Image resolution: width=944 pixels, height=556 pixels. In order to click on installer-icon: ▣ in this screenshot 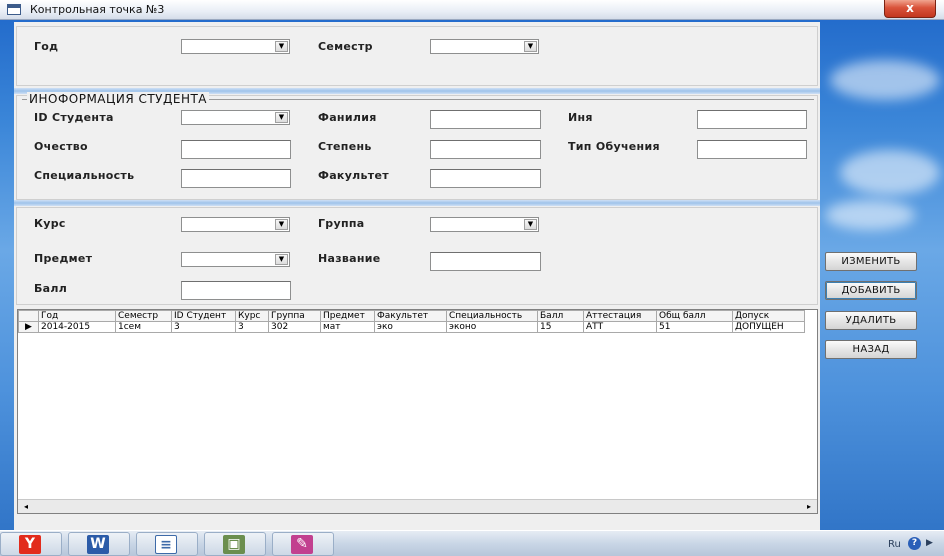, I will do `click(234, 544)`.